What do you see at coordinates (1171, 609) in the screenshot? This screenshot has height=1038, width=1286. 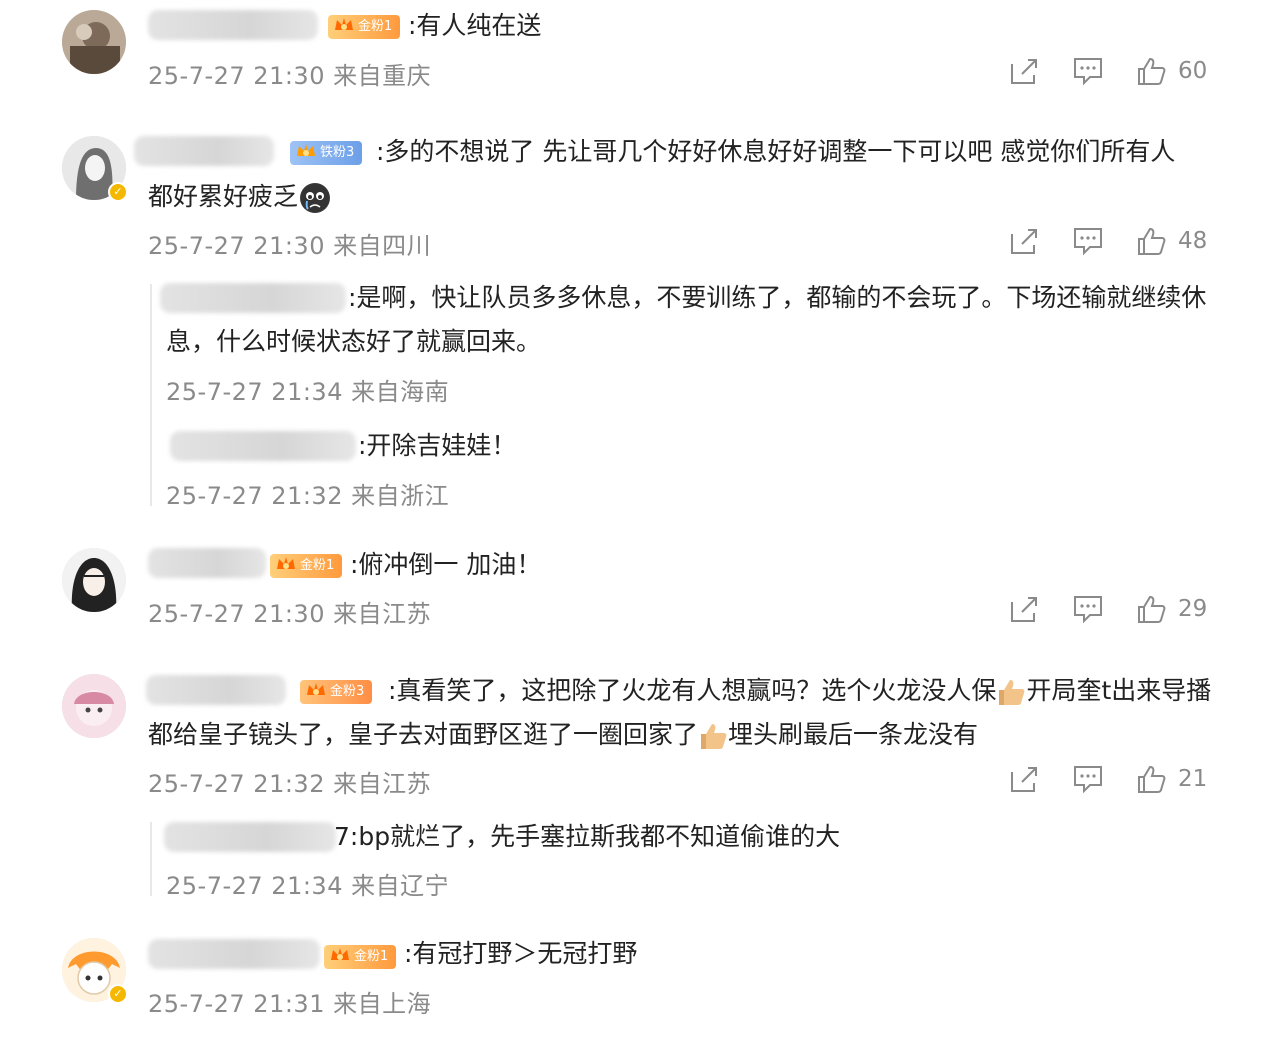 I see `like-button: 29` at bounding box center [1171, 609].